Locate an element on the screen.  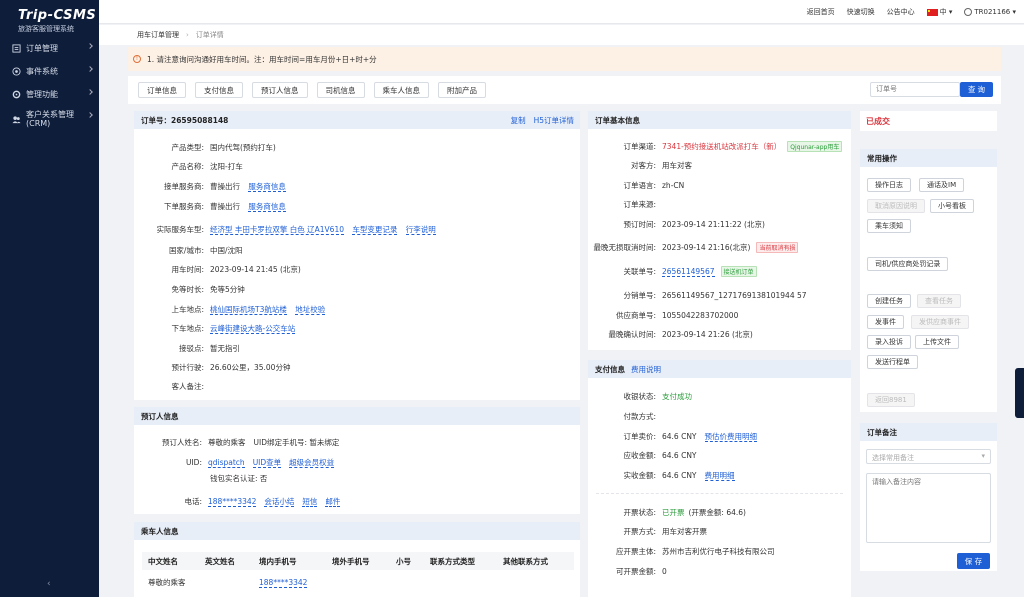
op-log-button: 操作日志 is located at coordinates (889, 185).